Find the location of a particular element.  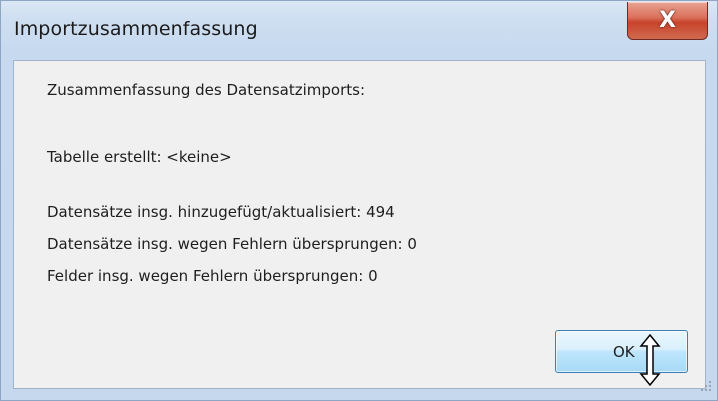

ok-button: OK is located at coordinates (621, 351).